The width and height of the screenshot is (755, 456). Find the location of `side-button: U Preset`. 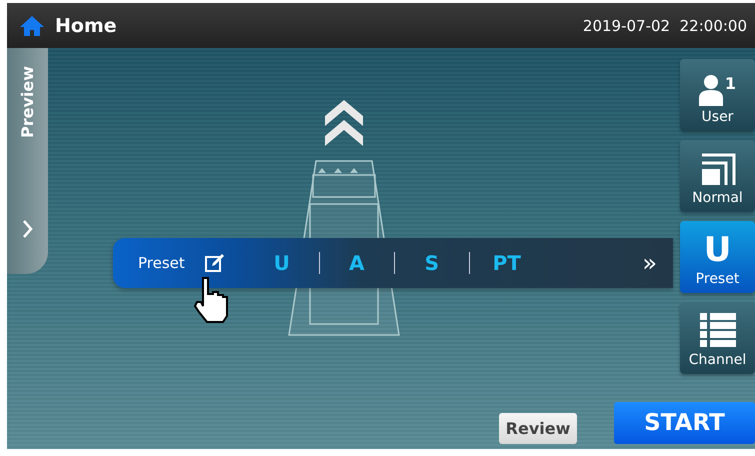

side-button: U Preset is located at coordinates (717, 257).